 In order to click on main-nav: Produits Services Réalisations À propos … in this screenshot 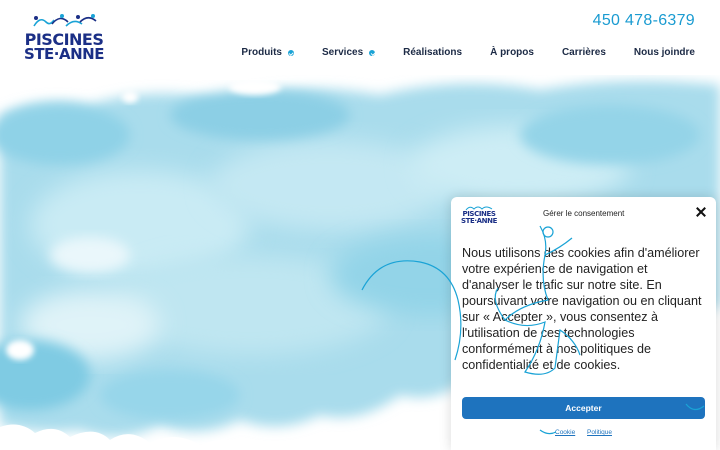, I will do `click(468, 52)`.